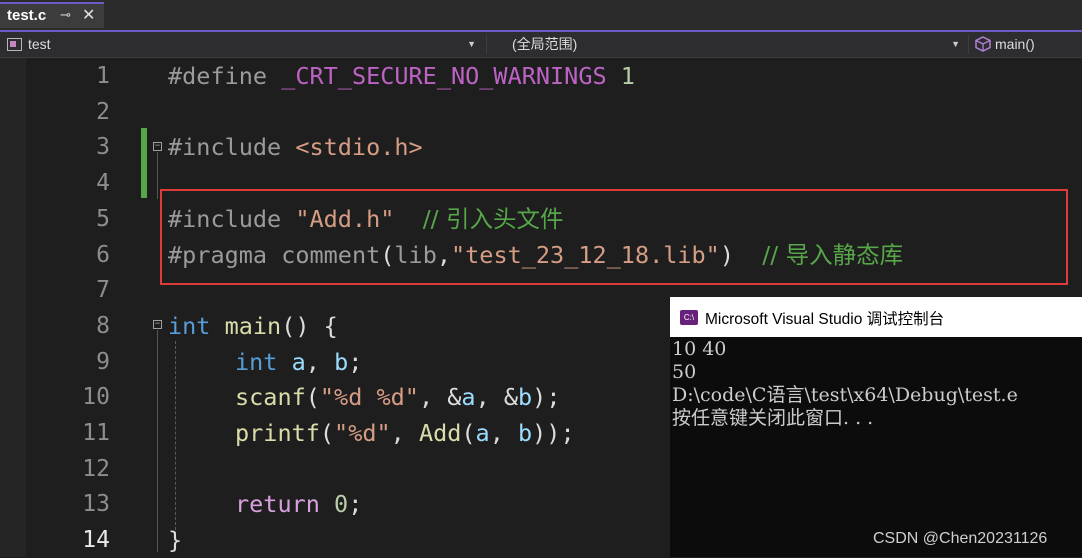 The image size is (1082, 558). I want to click on code-line-8: int main() {, so click(253, 326).